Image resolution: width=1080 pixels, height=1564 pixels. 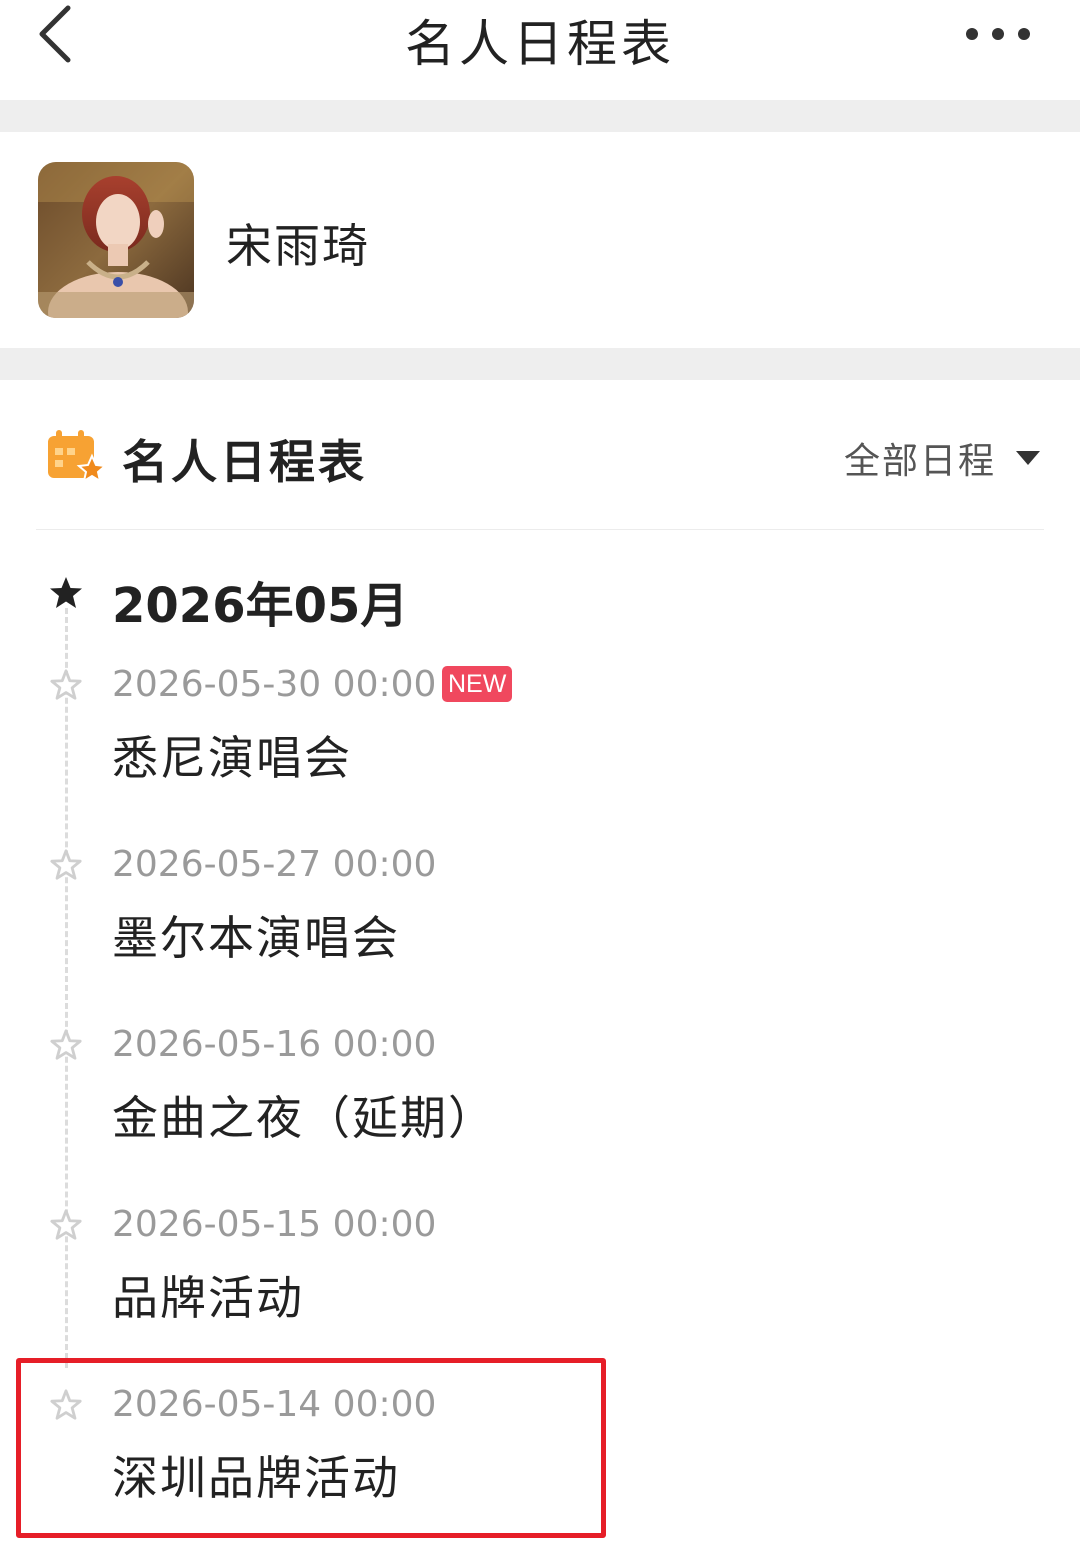 I want to click on event-title: 墨尔本演唱会, so click(x=256, y=938).